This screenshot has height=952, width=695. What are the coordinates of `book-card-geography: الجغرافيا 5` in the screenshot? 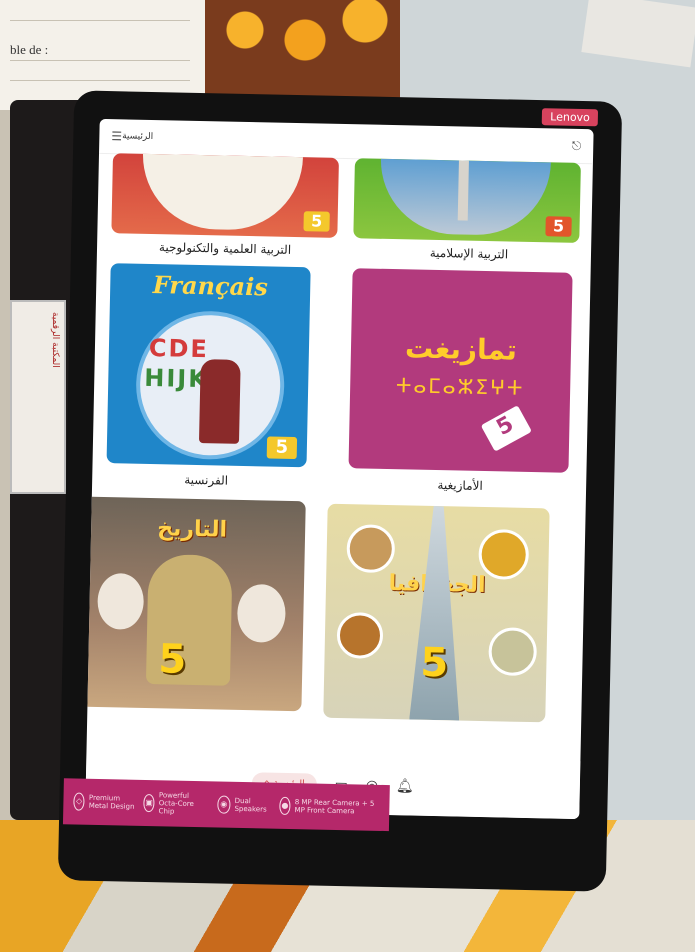 It's located at (436, 613).